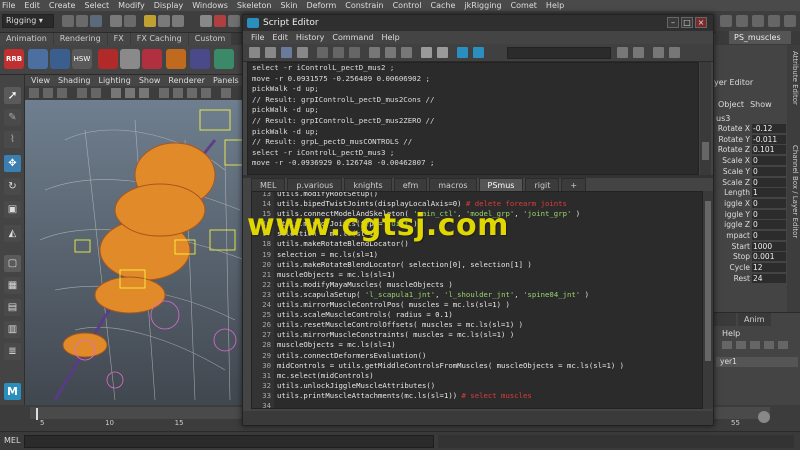  I want to click on close-icon: ×, so click(701, 22).